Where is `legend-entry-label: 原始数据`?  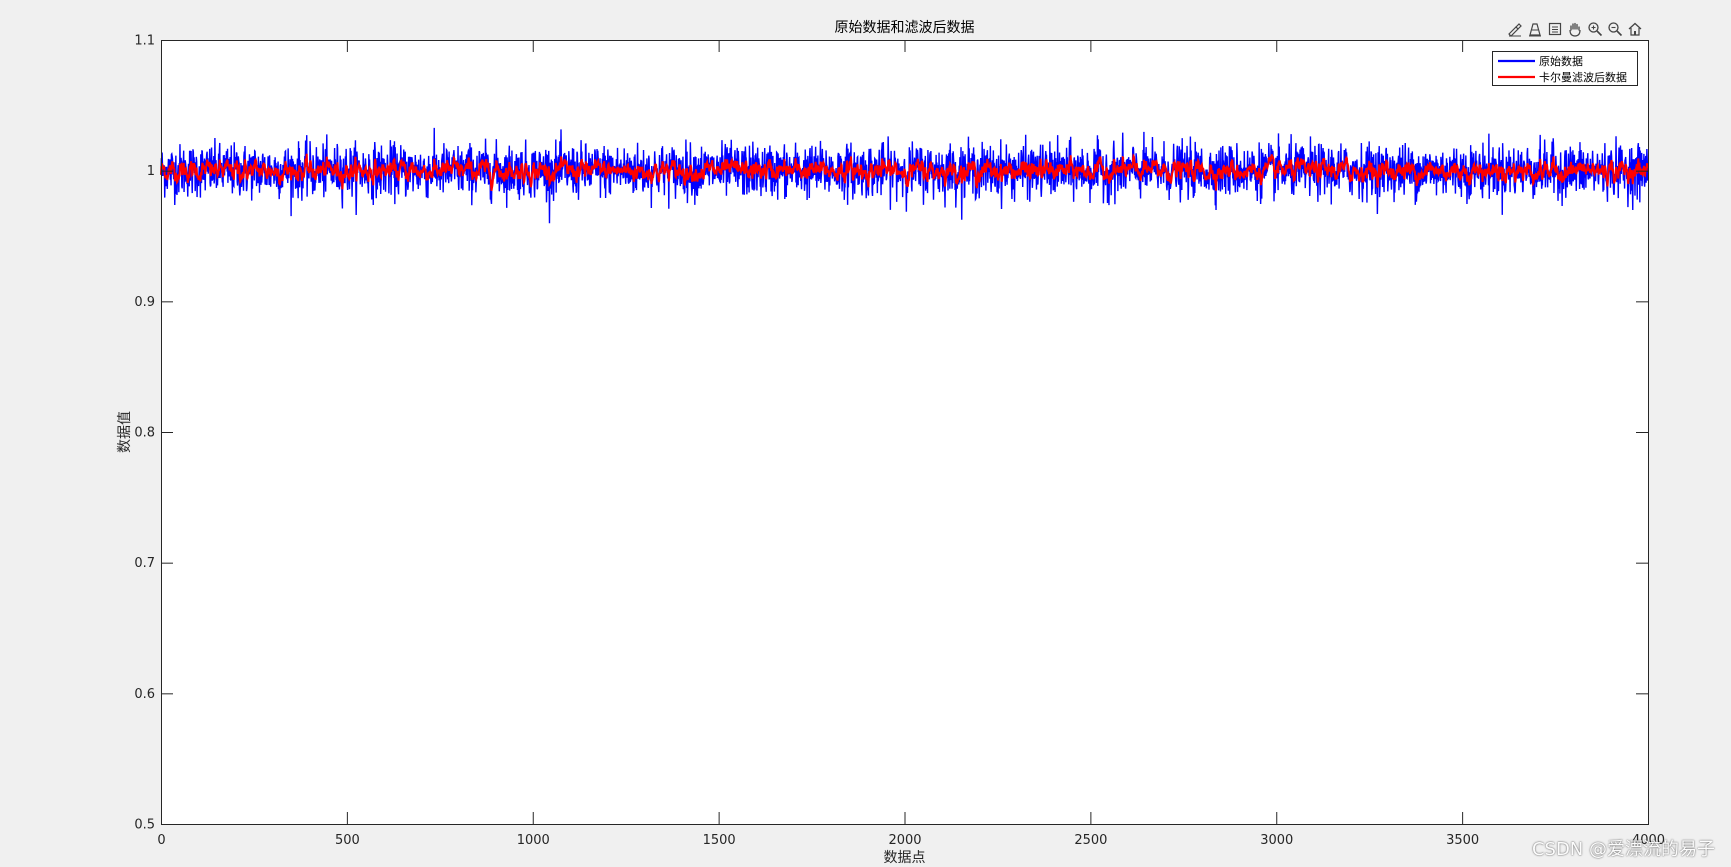 legend-entry-label: 原始数据 is located at coordinates (1561, 61).